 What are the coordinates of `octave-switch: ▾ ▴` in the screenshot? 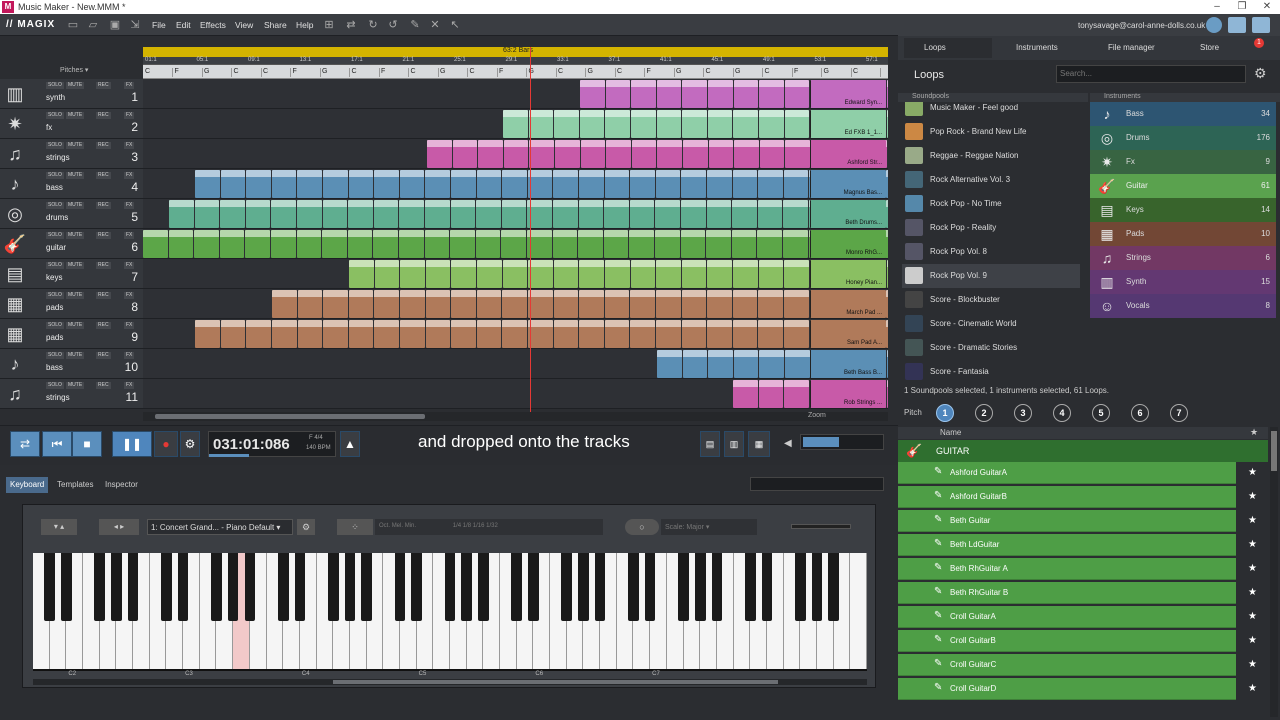 It's located at (59, 527).